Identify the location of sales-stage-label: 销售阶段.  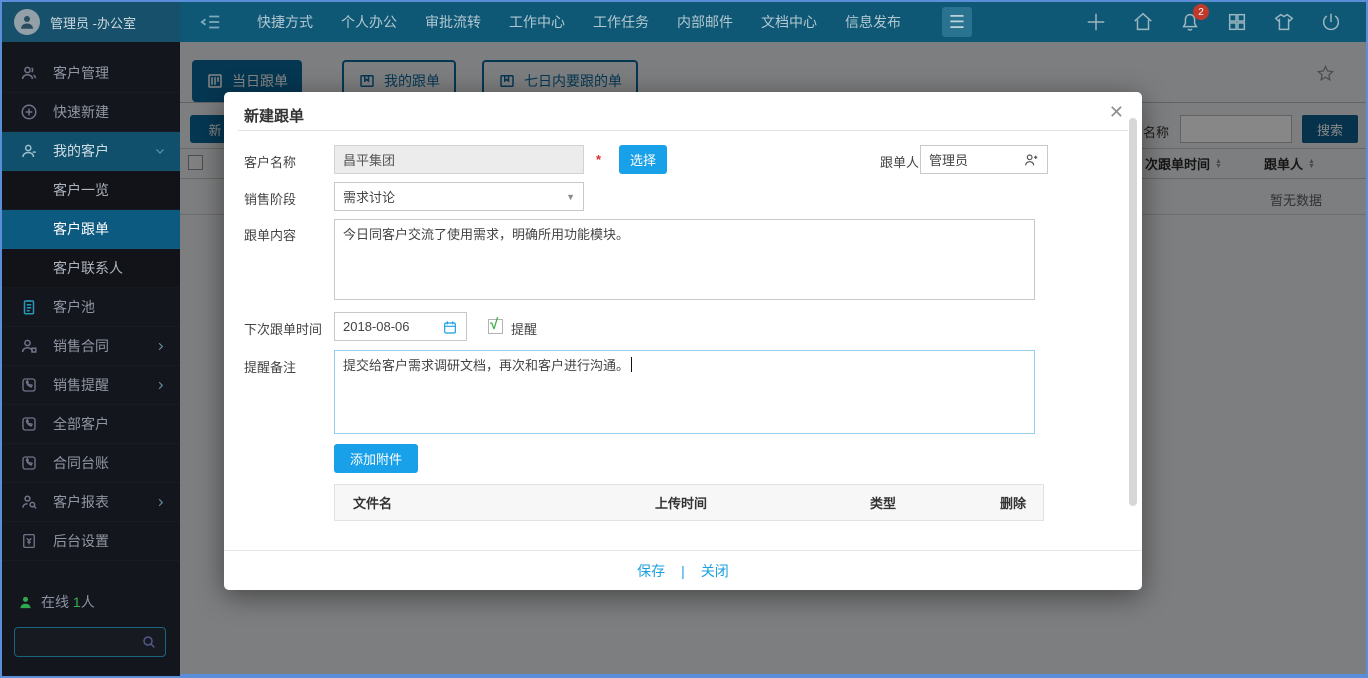
(270, 199).